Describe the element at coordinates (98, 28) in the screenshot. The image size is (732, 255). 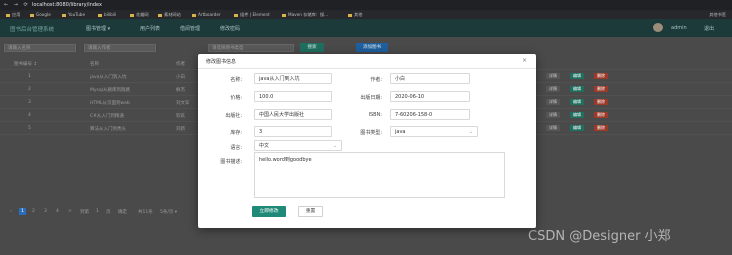
I see `nav-book-manage: 图书管理 ▾` at that location.